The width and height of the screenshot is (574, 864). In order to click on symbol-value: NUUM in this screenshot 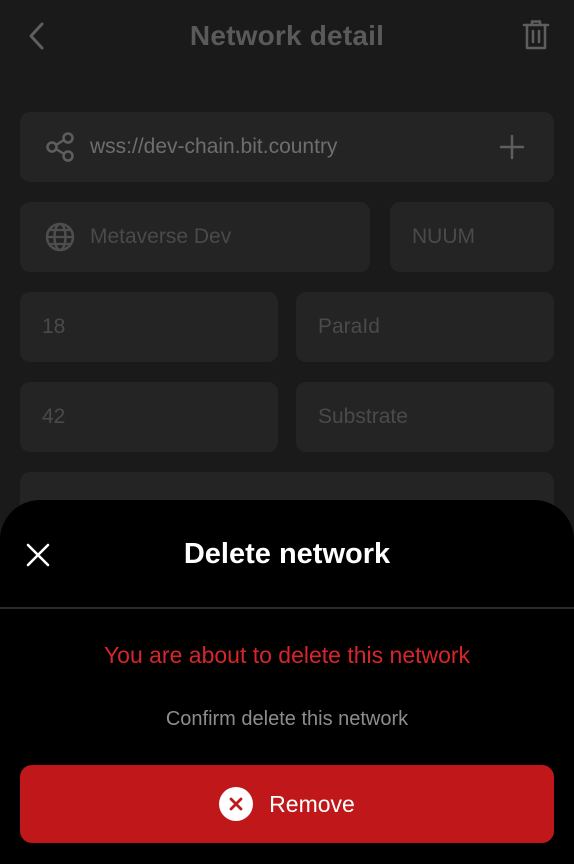, I will do `click(443, 236)`.